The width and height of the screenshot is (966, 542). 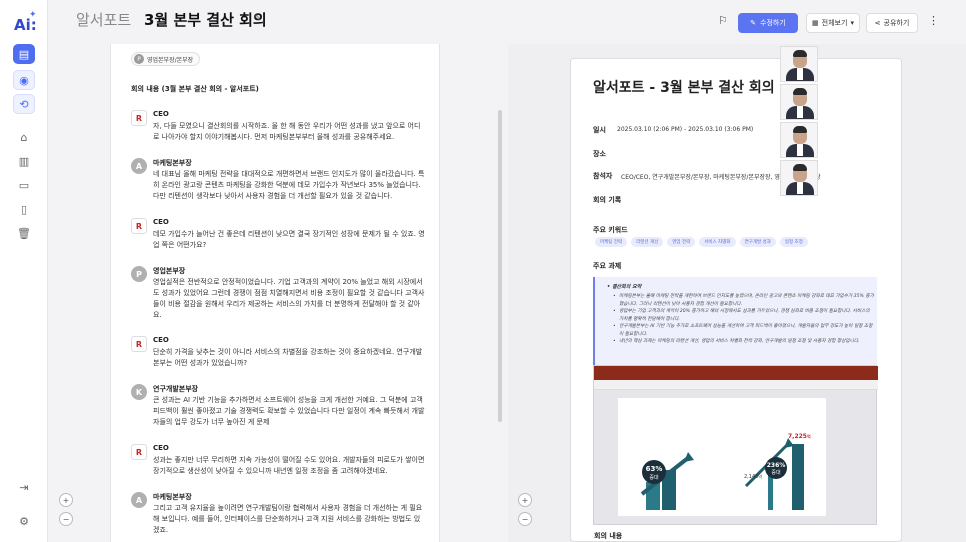 I want to click on meeting-content-heading: 회의 내용, so click(x=608, y=536).